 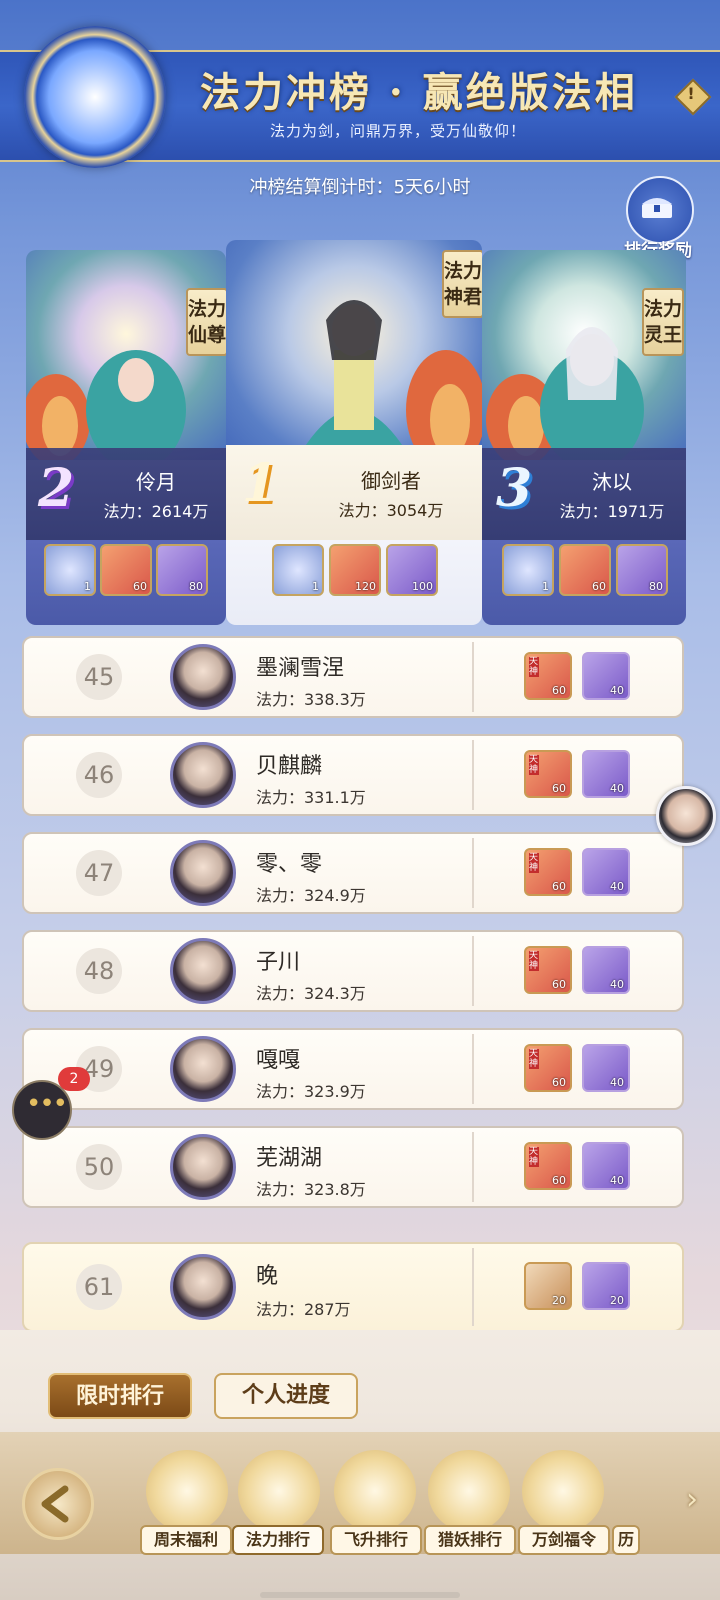 What do you see at coordinates (691, 93) in the screenshot?
I see `info-mark: !` at bounding box center [691, 93].